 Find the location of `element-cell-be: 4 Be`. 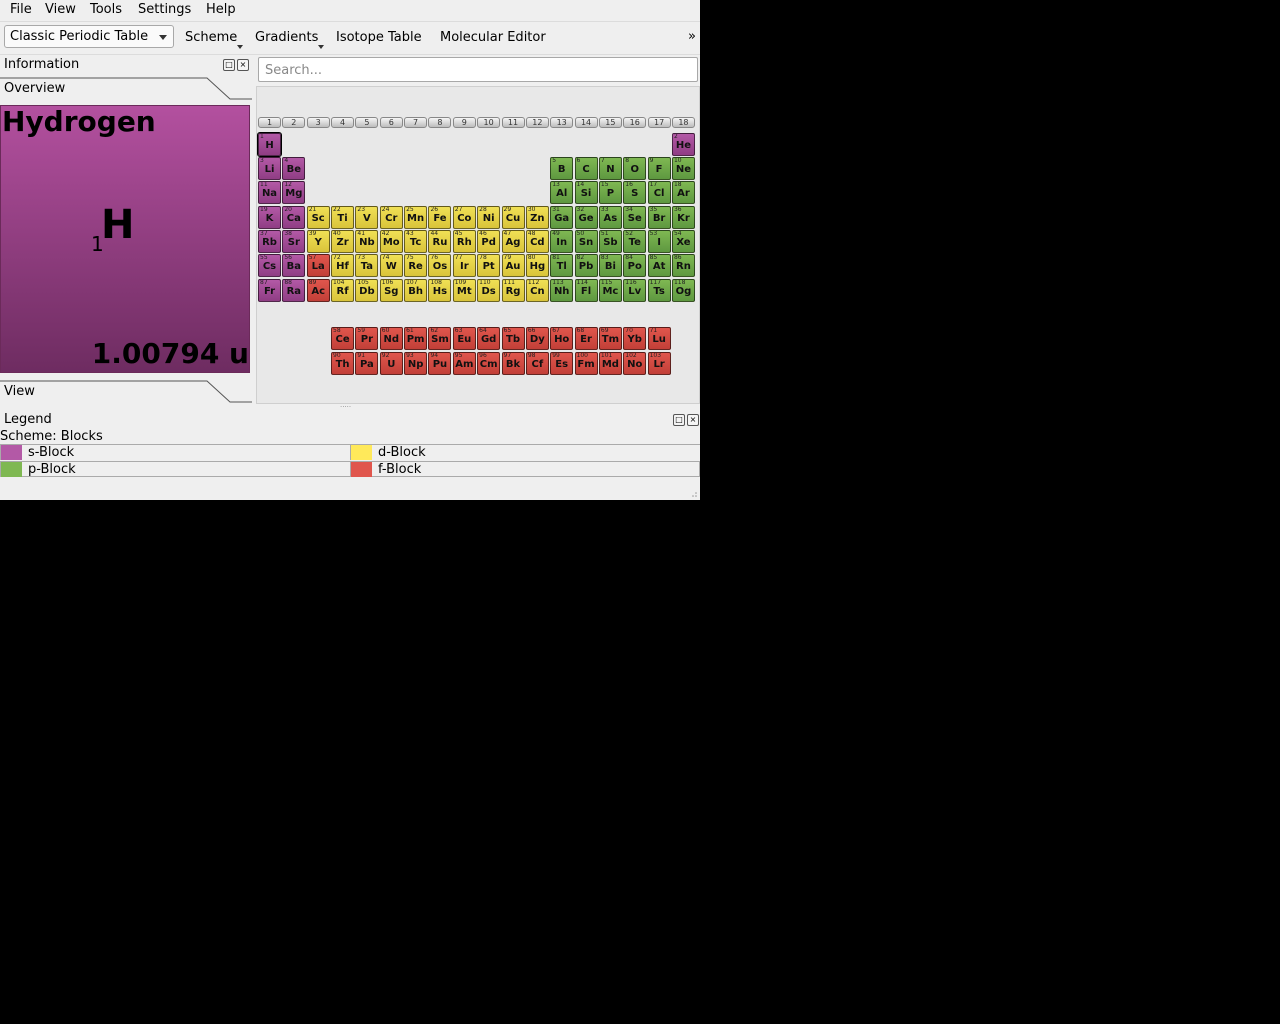

element-cell-be: 4 Be is located at coordinates (294, 168).